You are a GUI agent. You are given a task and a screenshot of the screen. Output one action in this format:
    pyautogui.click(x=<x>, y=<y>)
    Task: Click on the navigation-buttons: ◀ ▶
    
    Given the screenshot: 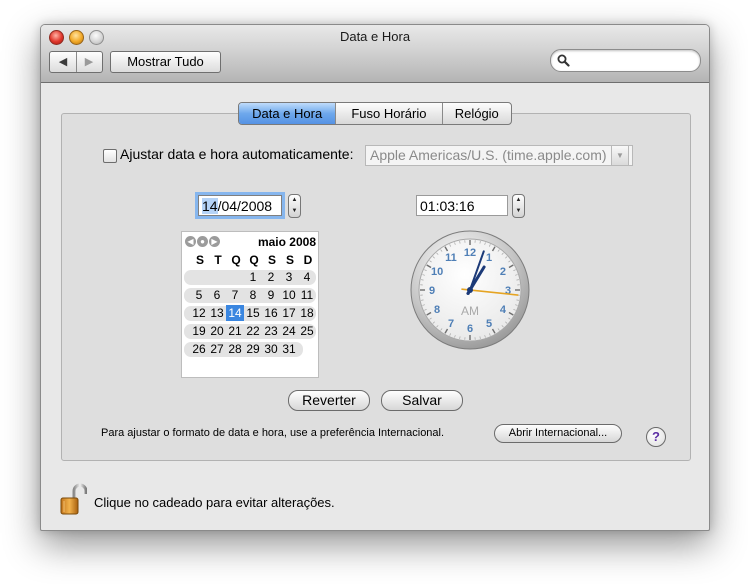 What is the action you would take?
    pyautogui.click(x=76, y=62)
    